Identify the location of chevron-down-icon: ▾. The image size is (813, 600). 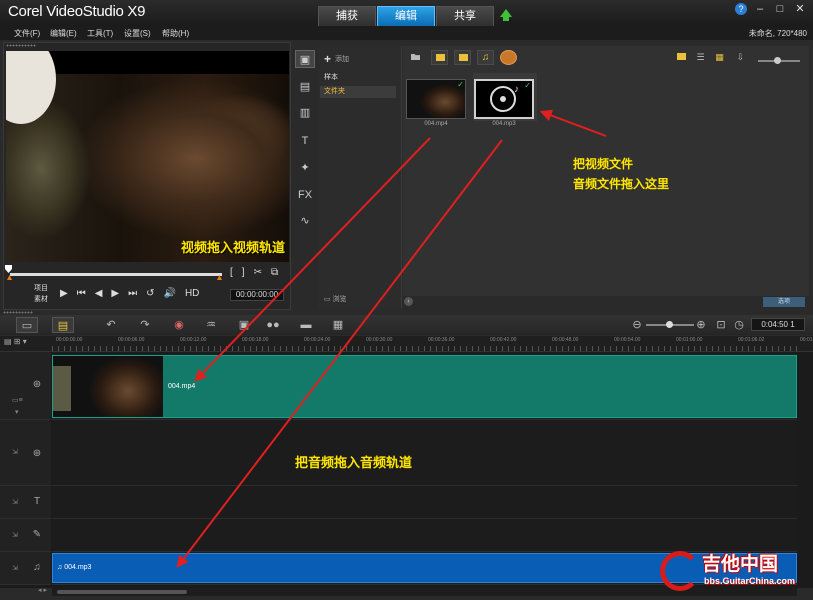
(17, 412).